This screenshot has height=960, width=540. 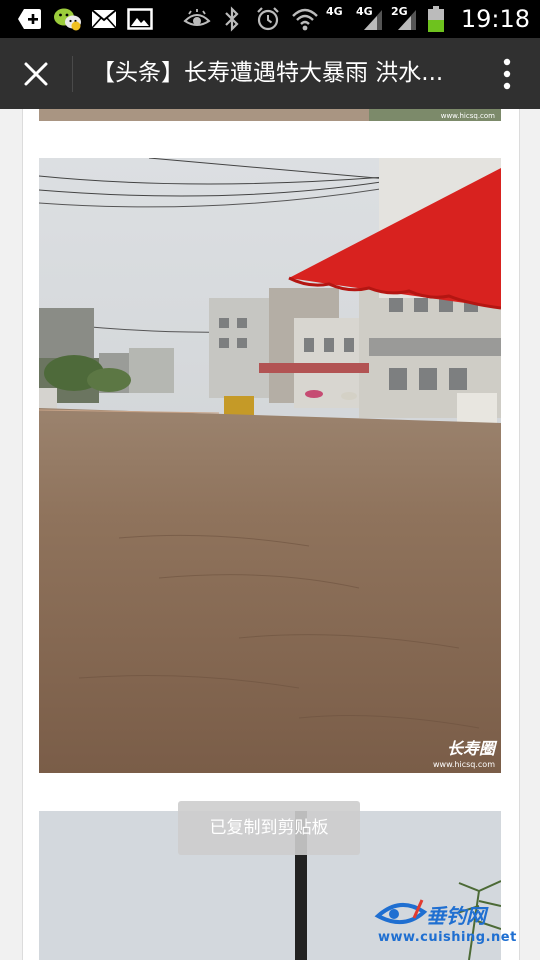 I want to click on fish-logo-icon, so click(x=401, y=911).